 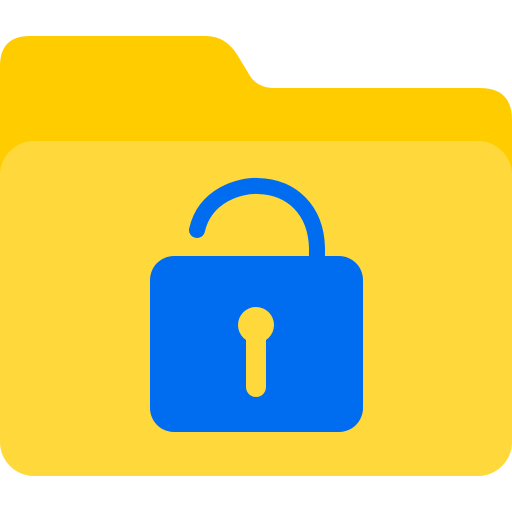 What do you see at coordinates (256, 361) in the screenshot?
I see `keyhole-slot-icon` at bounding box center [256, 361].